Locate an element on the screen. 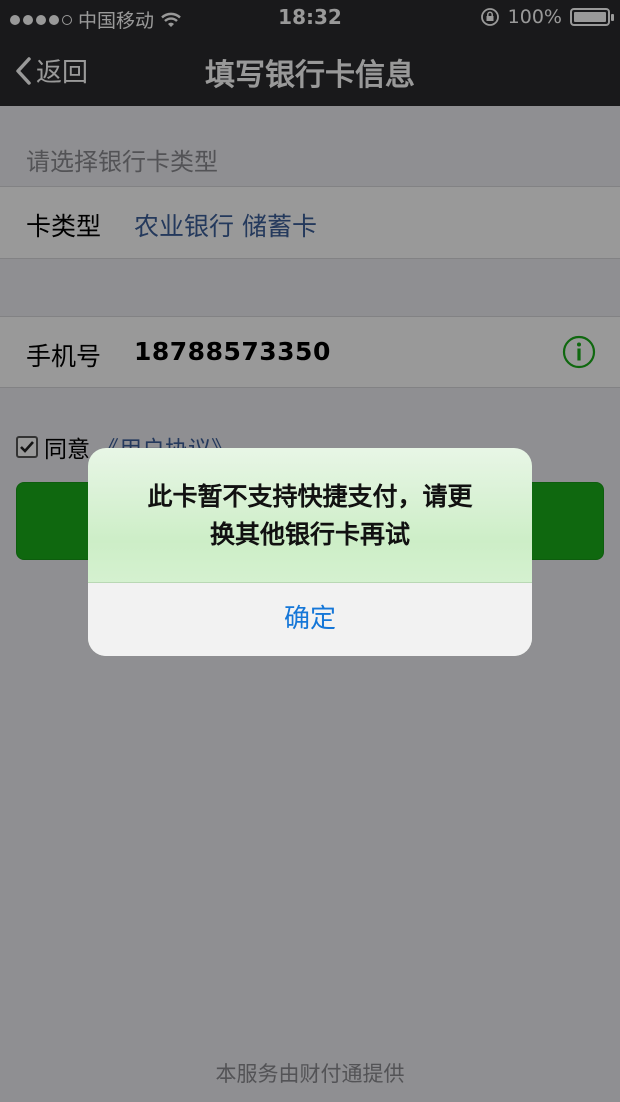 This screenshot has width=620, height=1102. alert-message-line-2: 换其他银行卡再试 is located at coordinates (309, 534).